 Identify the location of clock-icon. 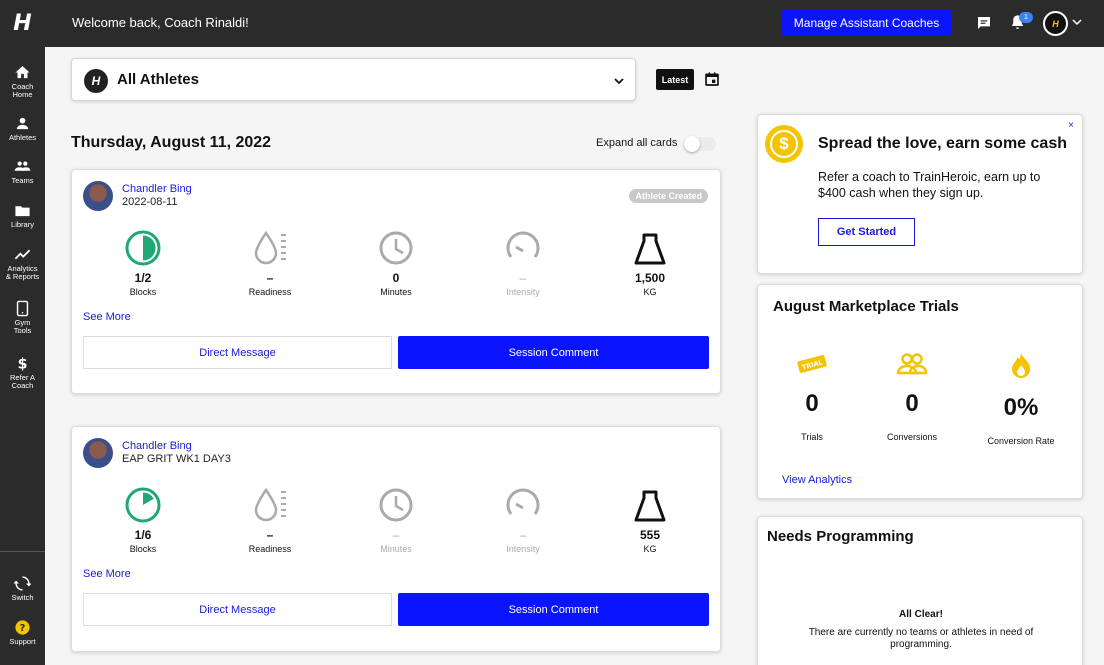
(396, 248).